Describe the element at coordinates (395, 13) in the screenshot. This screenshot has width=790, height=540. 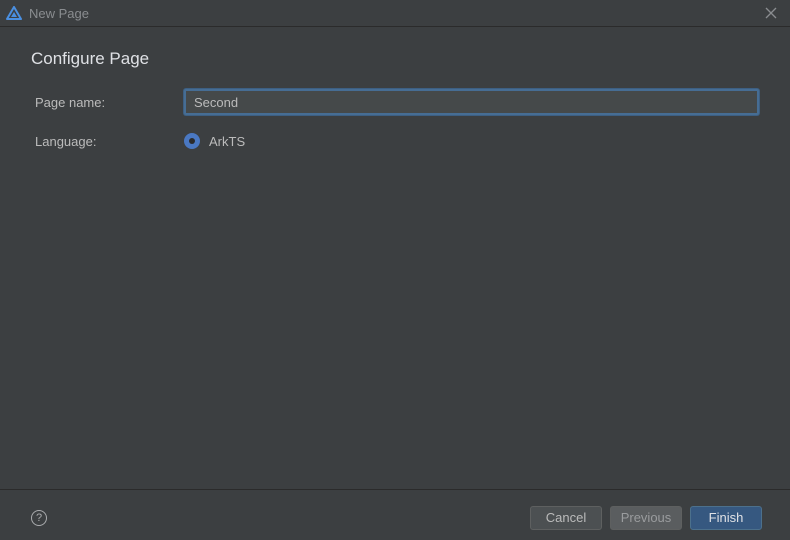
I see `title-bar: New Page` at that location.